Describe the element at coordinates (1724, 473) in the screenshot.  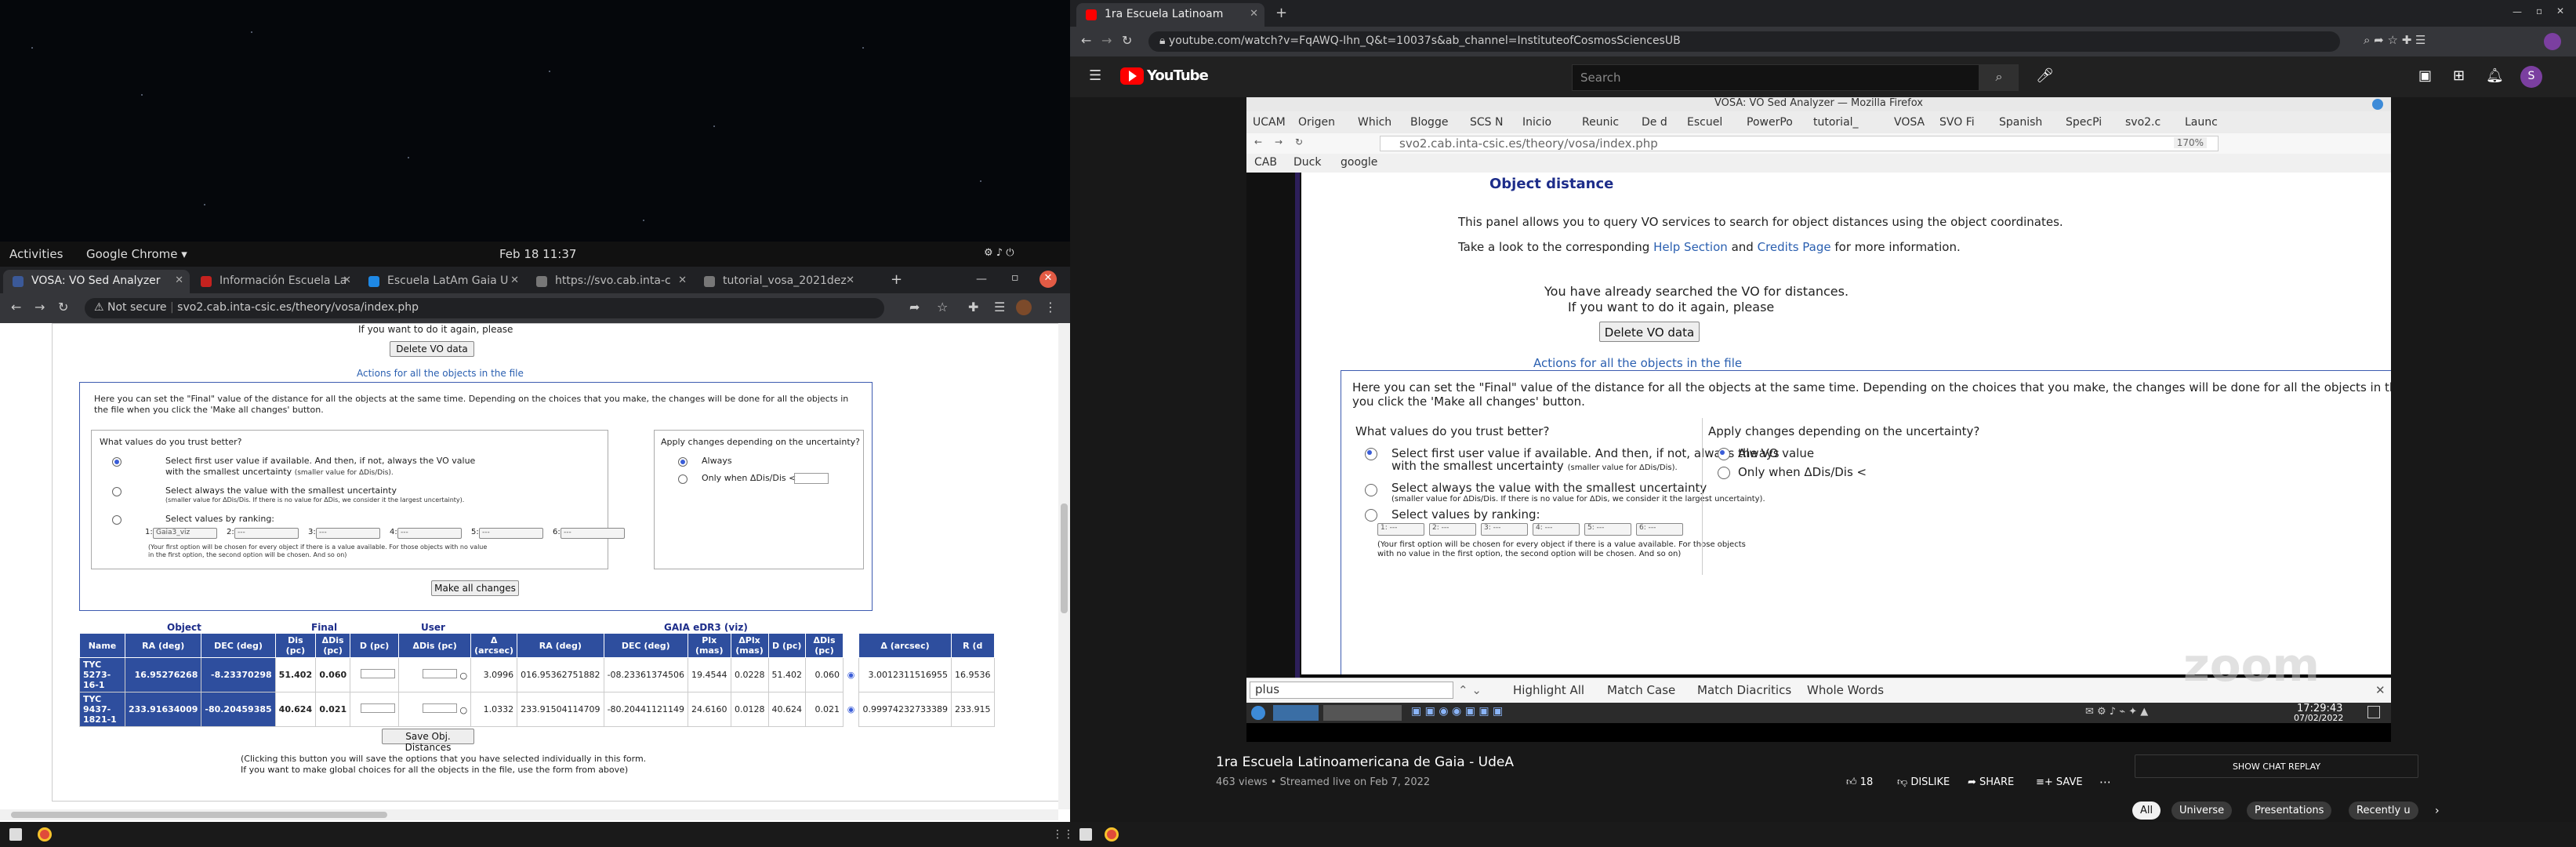
I see `radio-only-when-video` at that location.